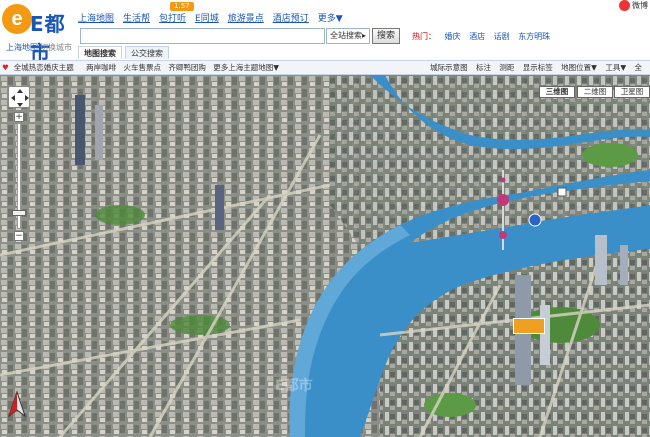 This screenshot has width=650, height=437. I want to click on tool-mark: 标注, so click(483, 67).